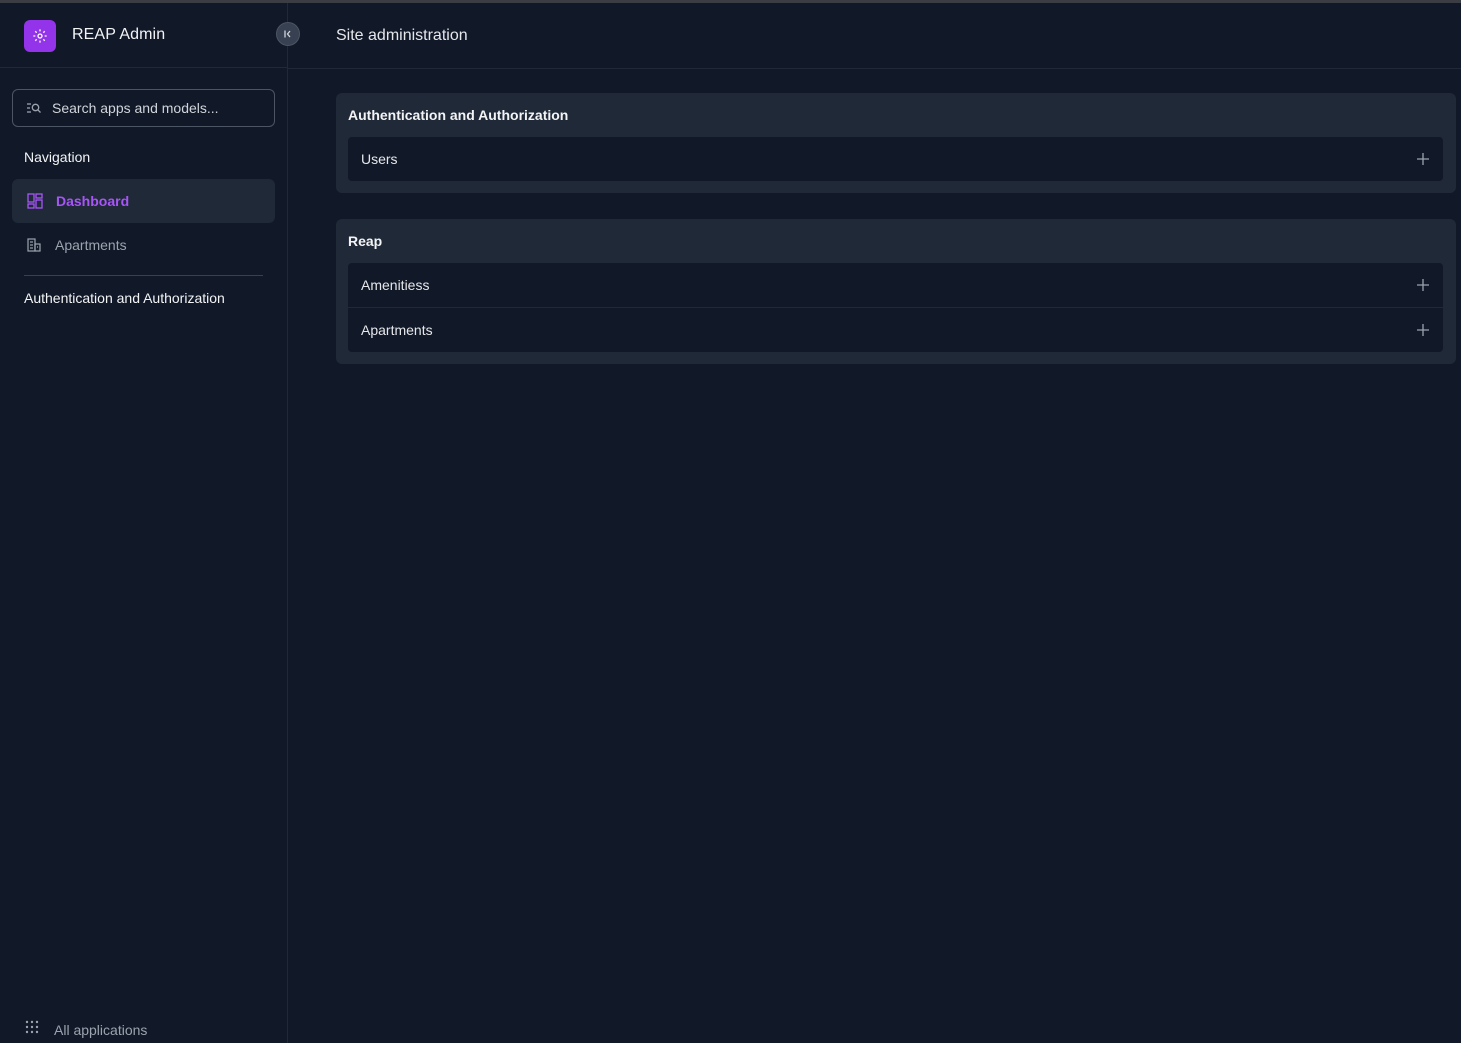  What do you see at coordinates (124, 298) in the screenshot?
I see `sidebar-section-auth: Authentication and Authorization` at bounding box center [124, 298].